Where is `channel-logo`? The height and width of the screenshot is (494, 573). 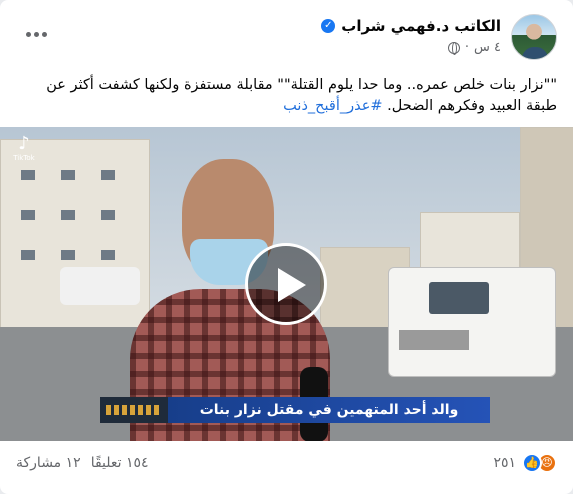 channel-logo is located at coordinates (134, 410).